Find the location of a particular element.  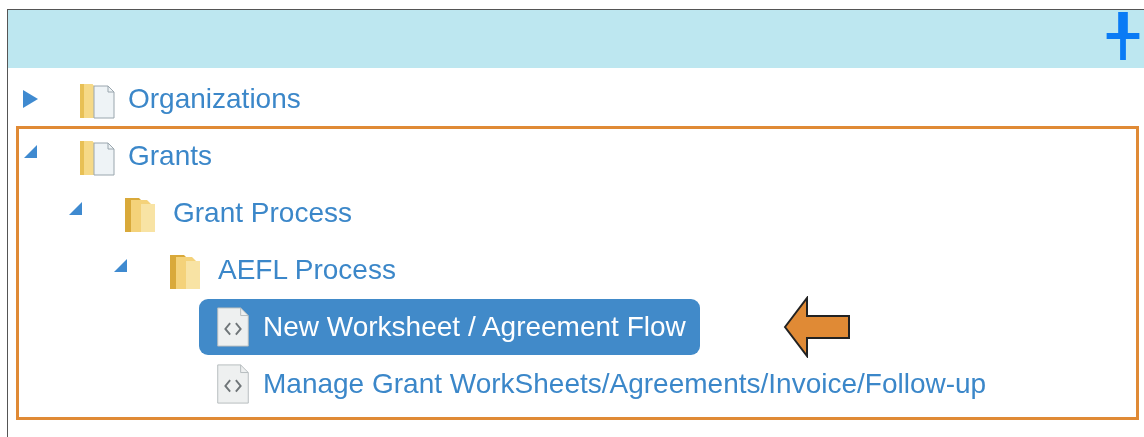

callout-arrow is located at coordinates (817, 327).